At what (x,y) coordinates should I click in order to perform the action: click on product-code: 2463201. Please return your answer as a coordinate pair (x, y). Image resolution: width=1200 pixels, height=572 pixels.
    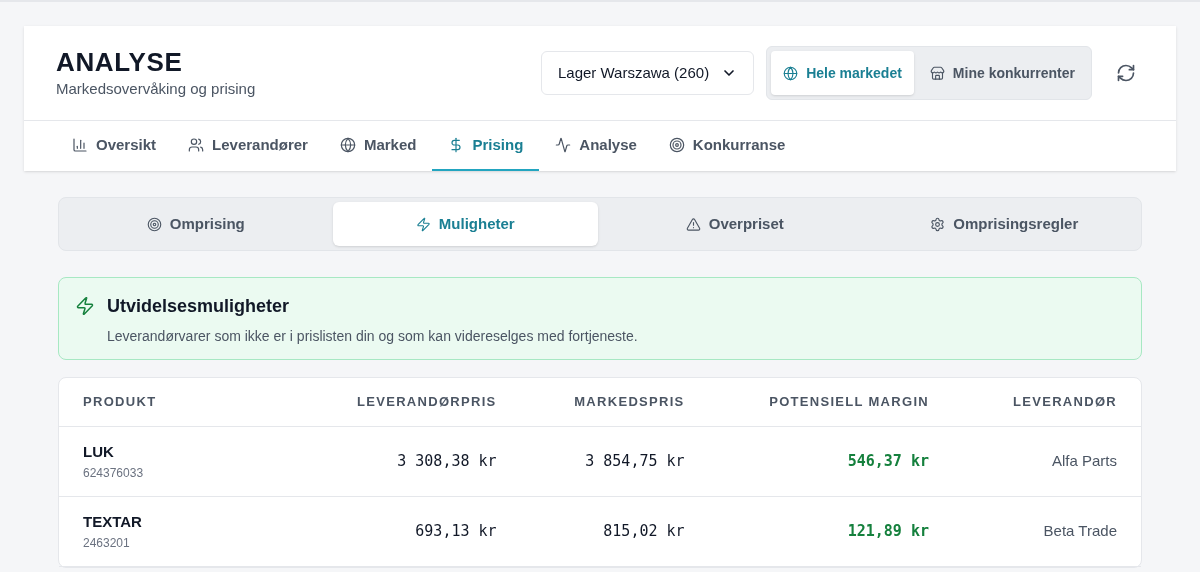
    Looking at the image, I should click on (107, 543).